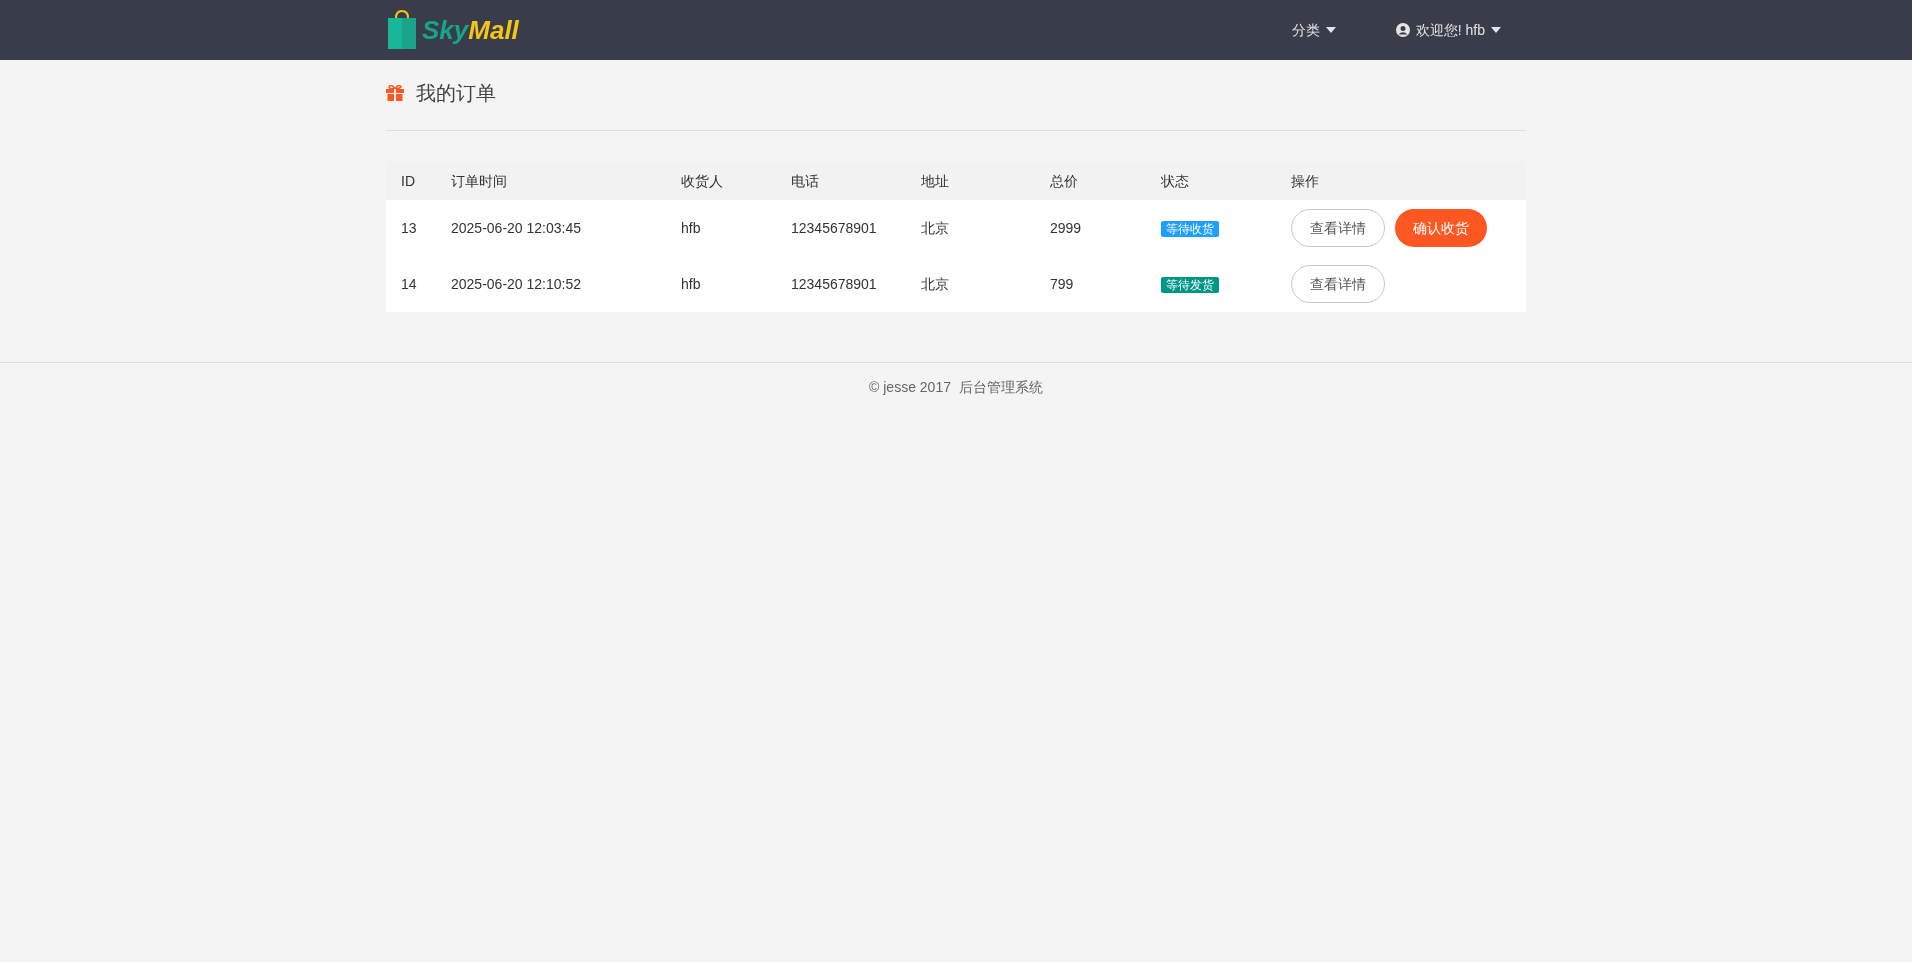  What do you see at coordinates (1190, 284) in the screenshot?
I see `status-badge: 等待发货` at bounding box center [1190, 284].